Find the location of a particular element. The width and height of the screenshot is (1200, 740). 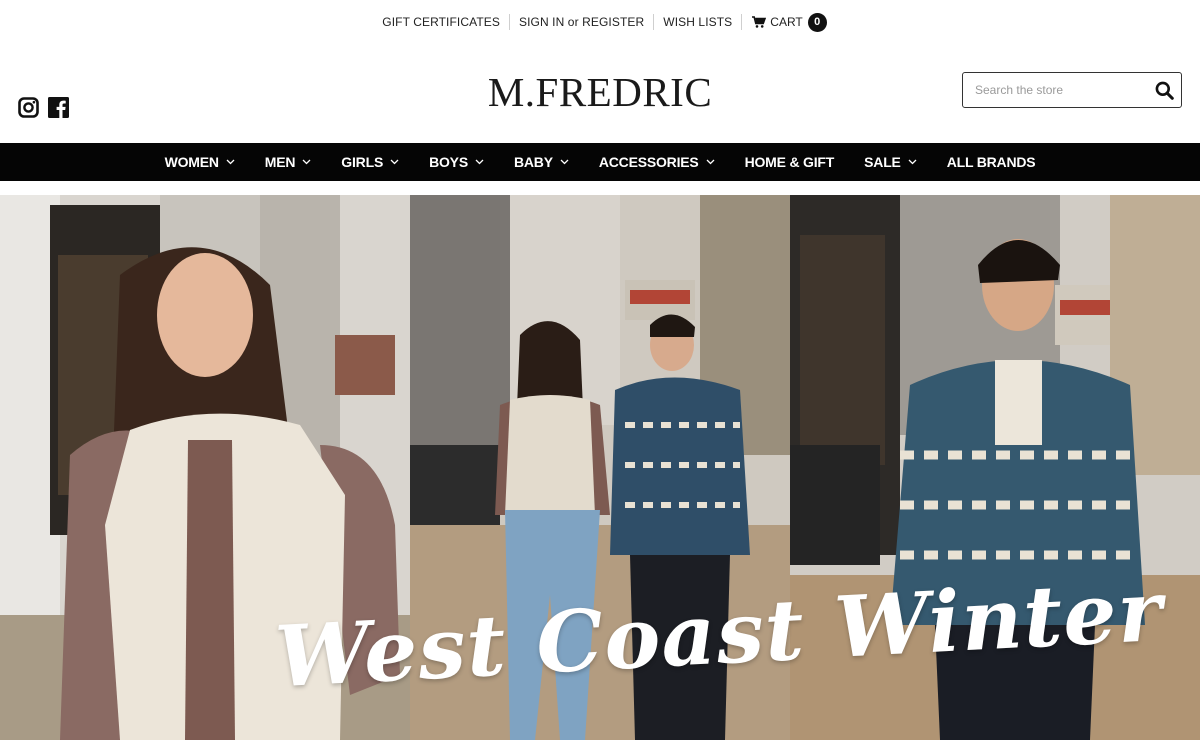

nav-item-label: MEN is located at coordinates (280, 162).